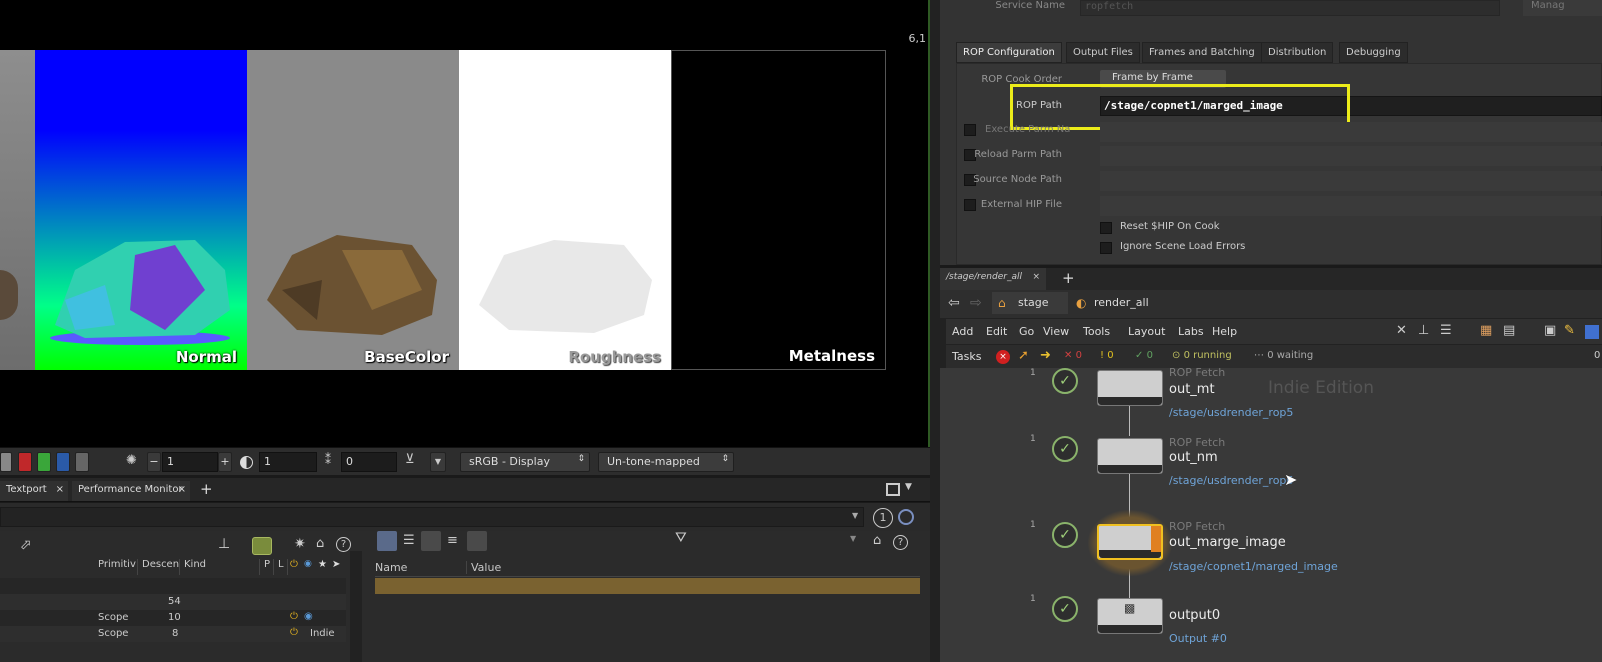 The height and width of the screenshot is (662, 1602). I want to click on node-path-label: Output #0, so click(1198, 638).